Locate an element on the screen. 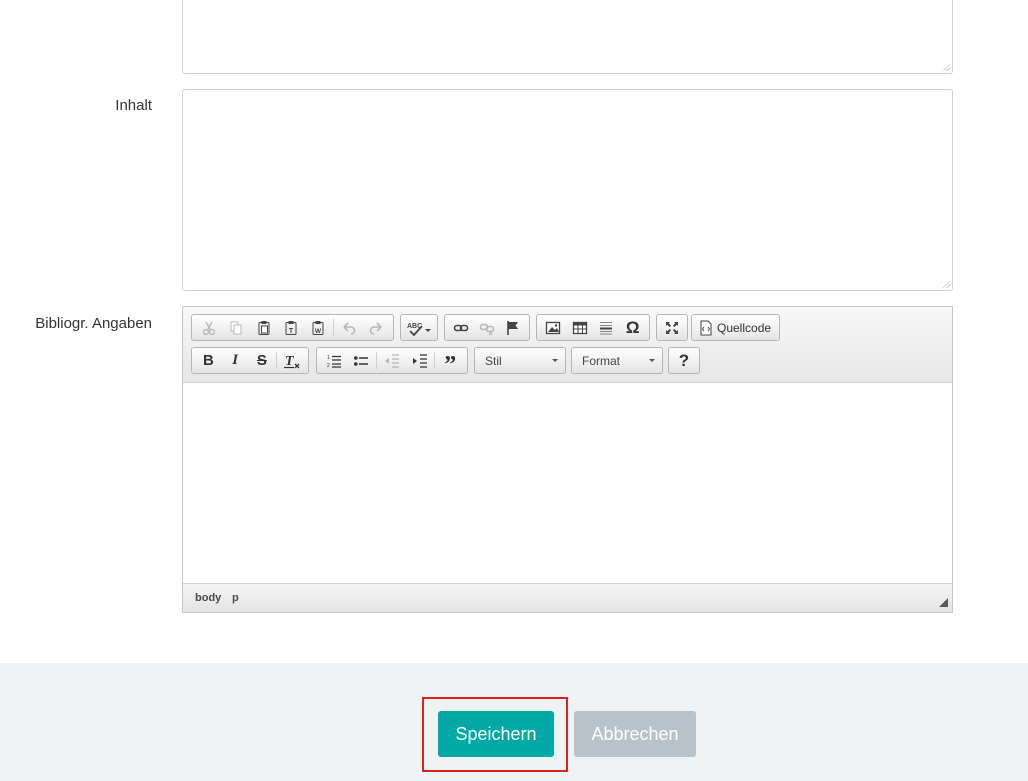 The height and width of the screenshot is (781, 1028). style-dropdown-label: Stil is located at coordinates (493, 360).